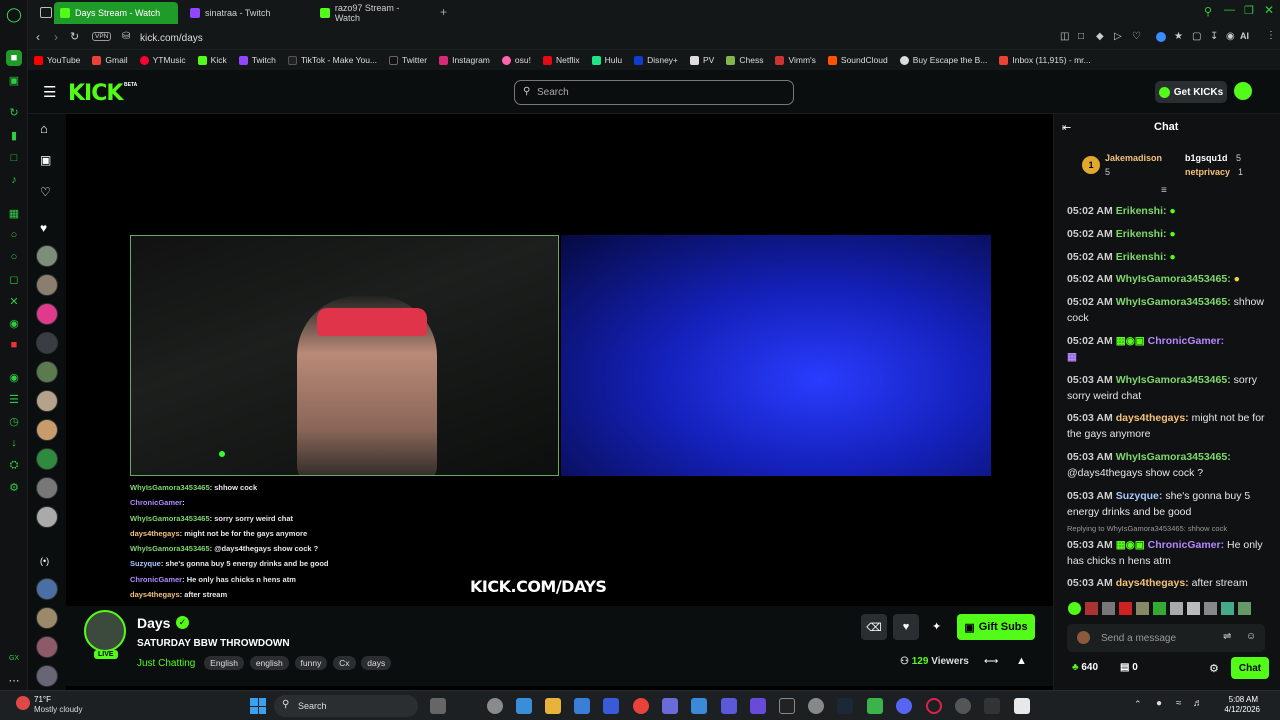  I want to click on extensions-icon: ⛭, so click(14, 465).